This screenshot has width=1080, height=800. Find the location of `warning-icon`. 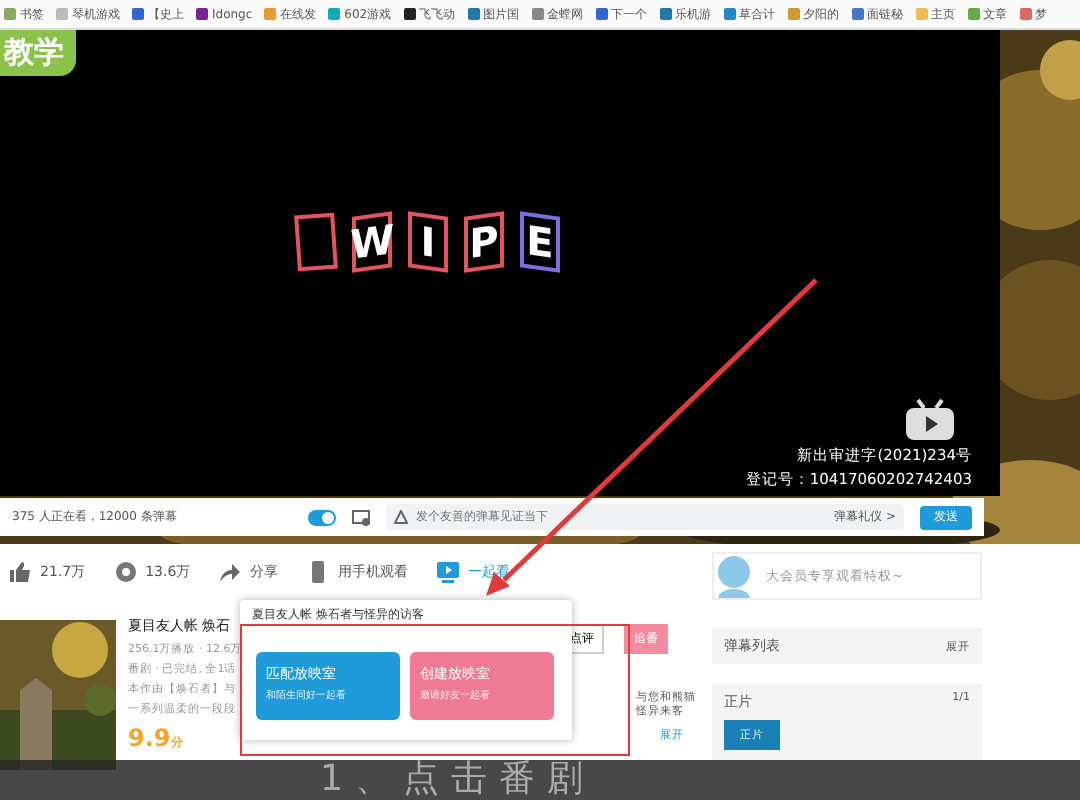

warning-icon is located at coordinates (401, 517).